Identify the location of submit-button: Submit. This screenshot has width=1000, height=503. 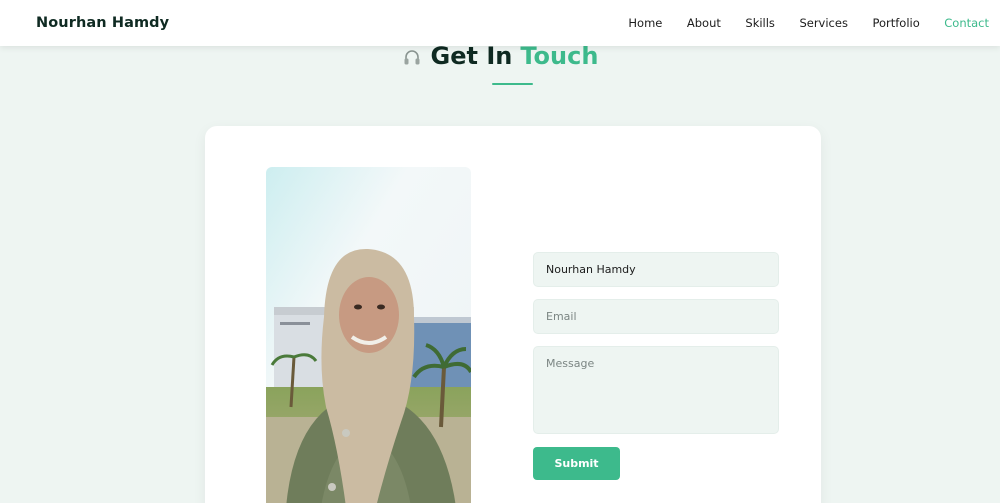
(576, 463).